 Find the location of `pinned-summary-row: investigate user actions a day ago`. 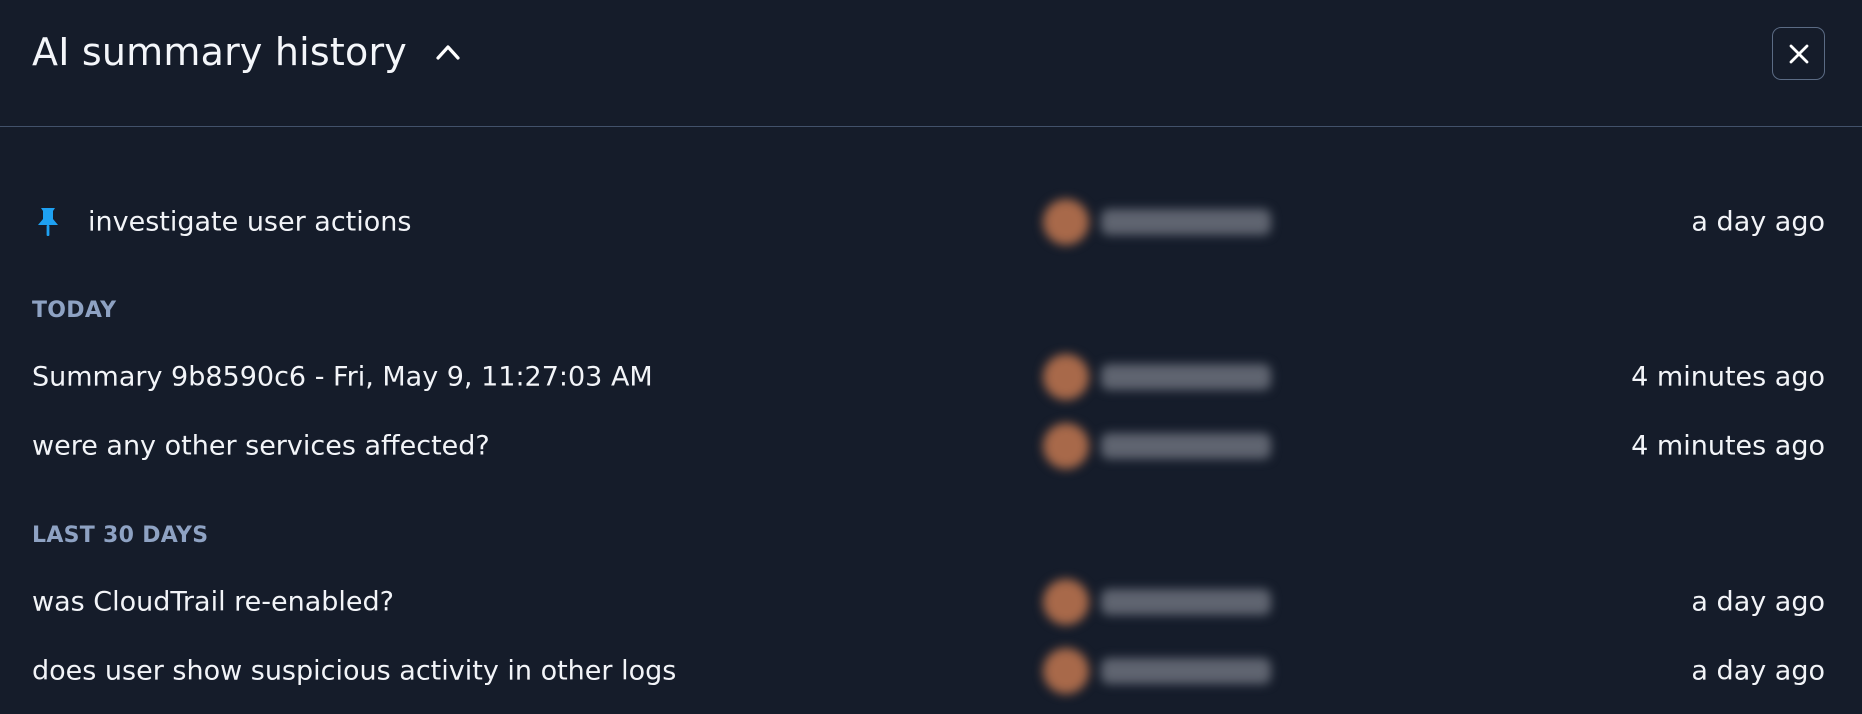

pinned-summary-row: investigate user actions a day ago is located at coordinates (931, 222).